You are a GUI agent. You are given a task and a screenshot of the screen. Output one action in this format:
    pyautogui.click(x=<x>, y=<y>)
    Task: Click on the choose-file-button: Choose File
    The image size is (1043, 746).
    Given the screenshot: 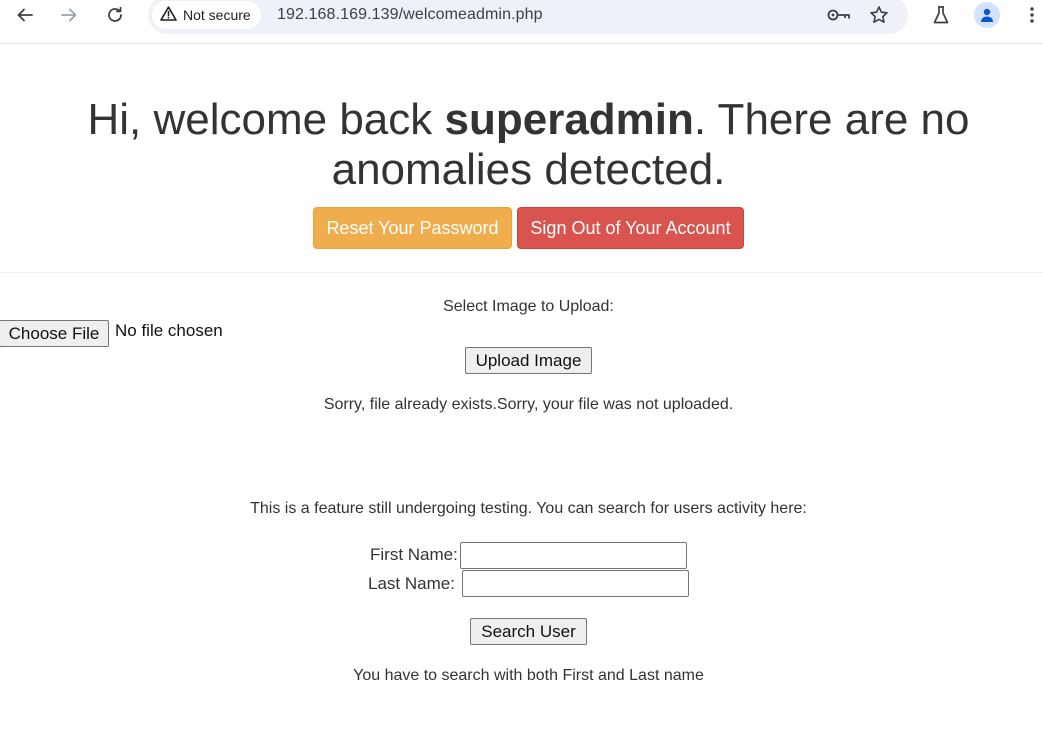 What is the action you would take?
    pyautogui.click(x=54, y=333)
    